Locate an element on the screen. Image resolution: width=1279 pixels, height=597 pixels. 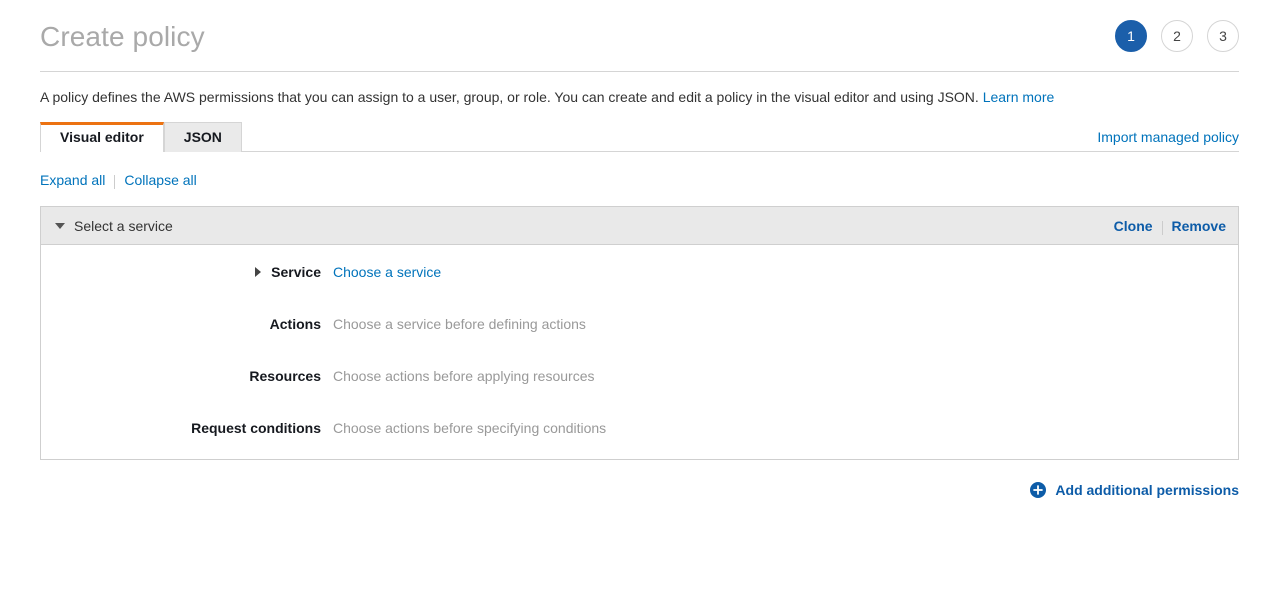
learn-more-link: Learn more is located at coordinates (1019, 97).